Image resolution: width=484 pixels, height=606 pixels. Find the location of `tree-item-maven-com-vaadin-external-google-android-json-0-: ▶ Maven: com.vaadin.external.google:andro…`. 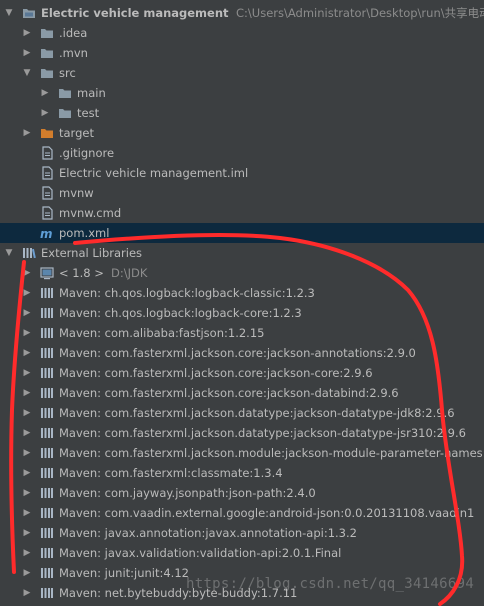

tree-item-maven-com-vaadin-external-google-android-json-0-: ▶ Maven: com.vaadin.external.google:andro… is located at coordinates (242, 513).